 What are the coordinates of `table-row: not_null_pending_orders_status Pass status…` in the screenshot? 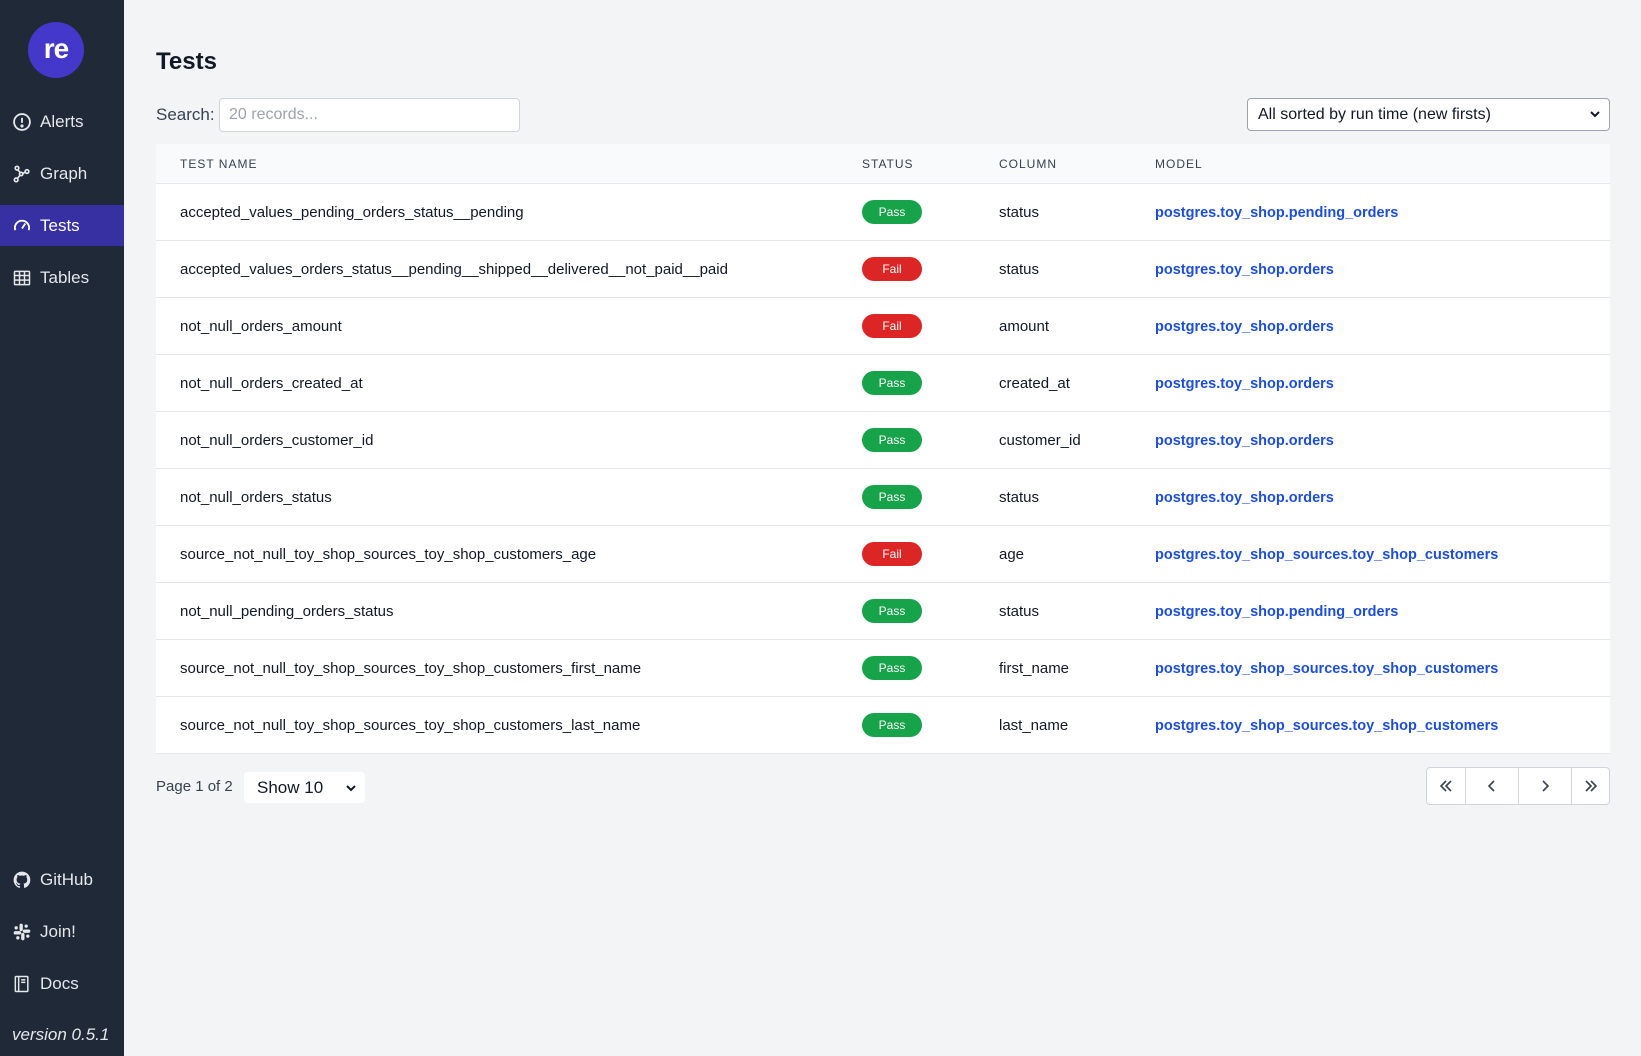 It's located at (883, 611).